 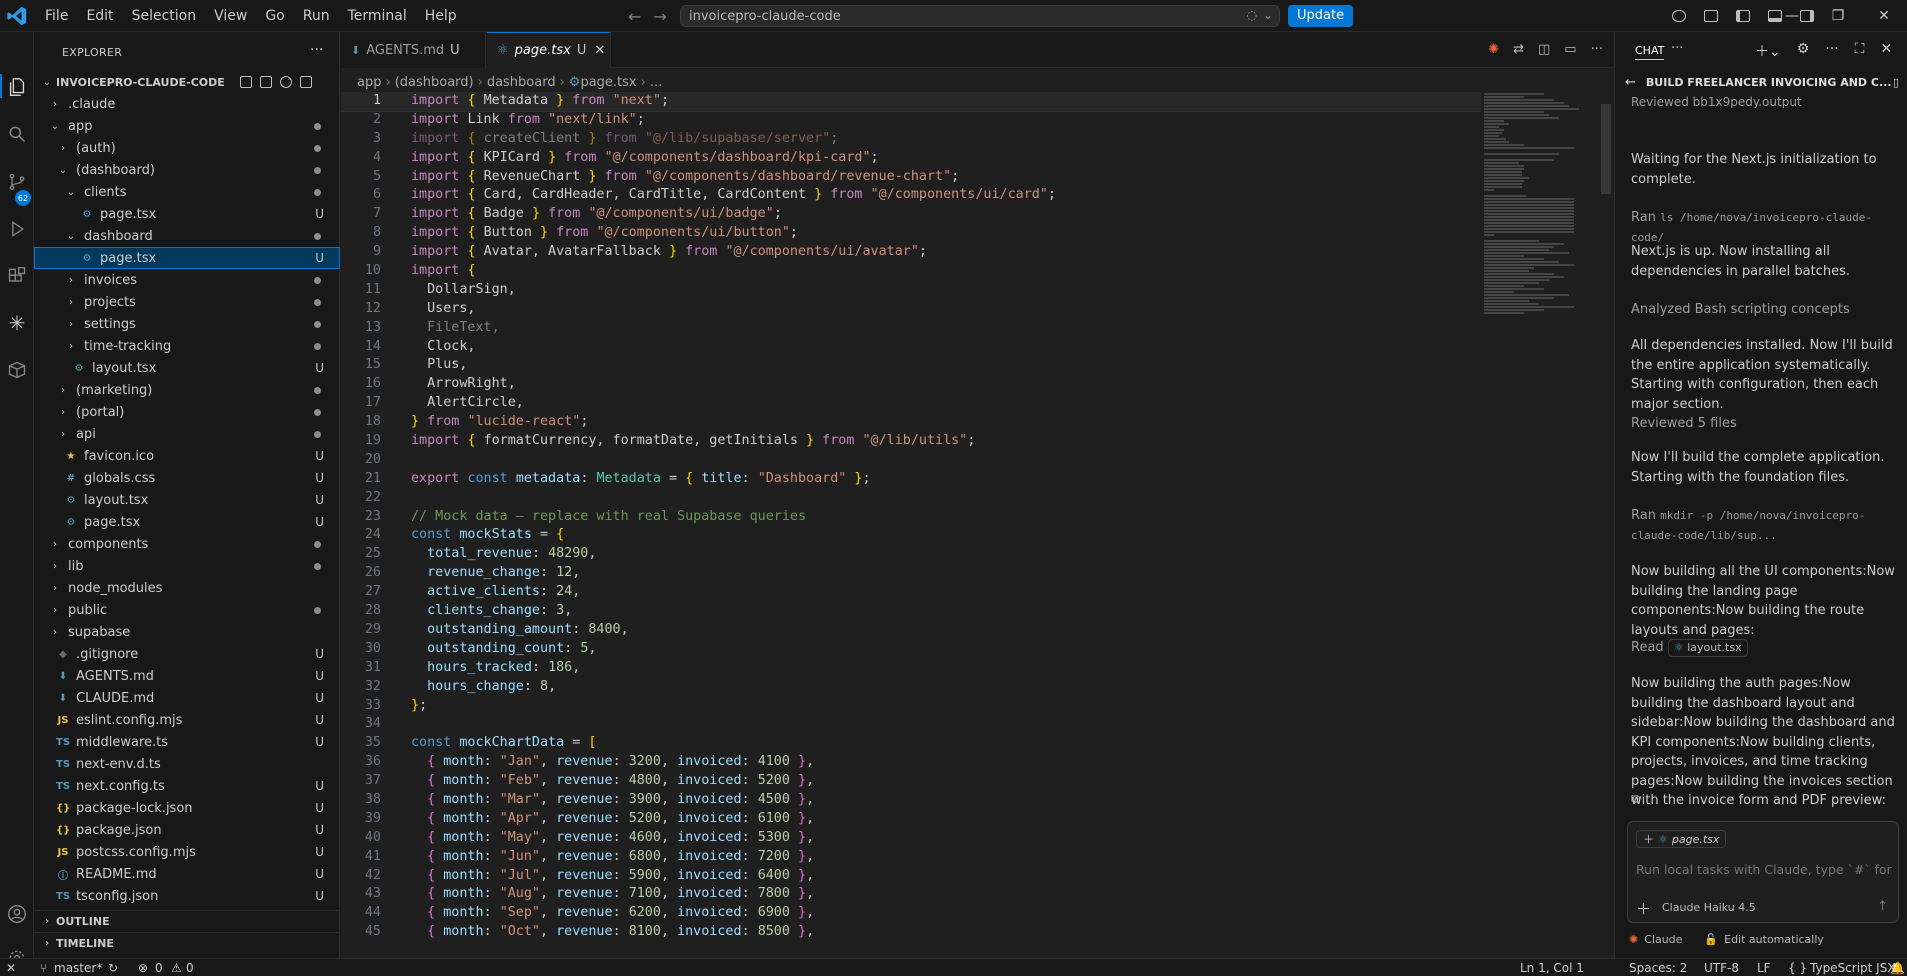 What do you see at coordinates (1768, 51) in the screenshot?
I see `new-chat-icon: ＋⌄` at bounding box center [1768, 51].